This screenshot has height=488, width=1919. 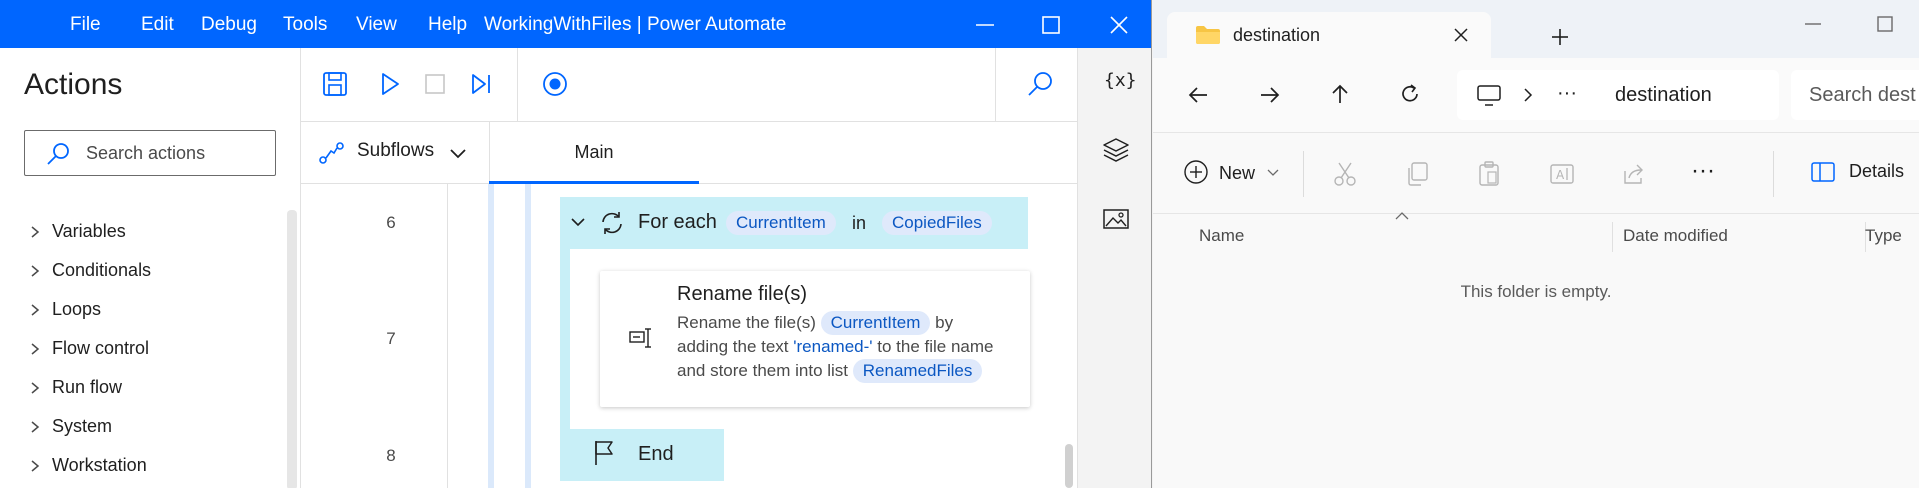 I want to click on tab-main: Main, so click(x=594, y=153).